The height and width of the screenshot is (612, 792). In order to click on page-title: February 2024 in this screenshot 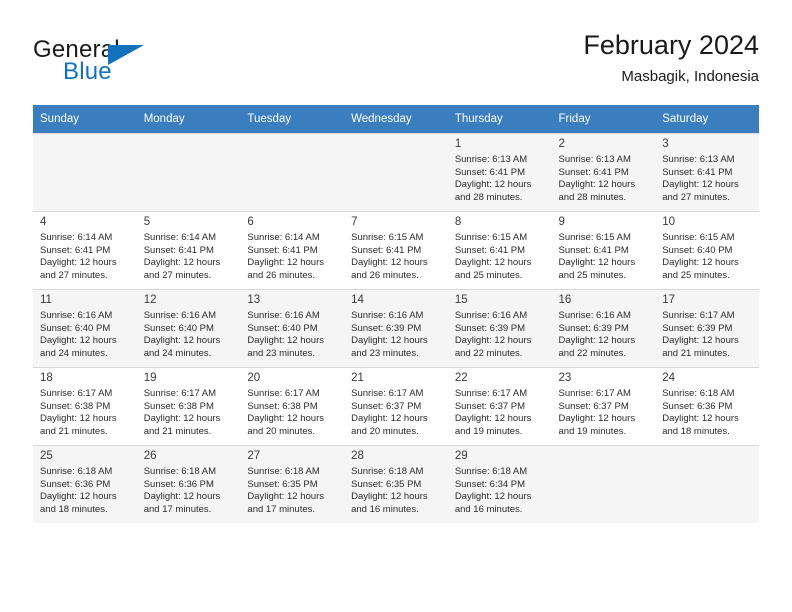, I will do `click(671, 45)`.